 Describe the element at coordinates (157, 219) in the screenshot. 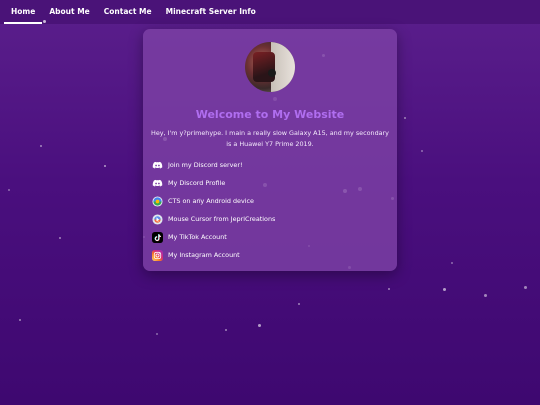

I see `cursor-app-icon` at that location.